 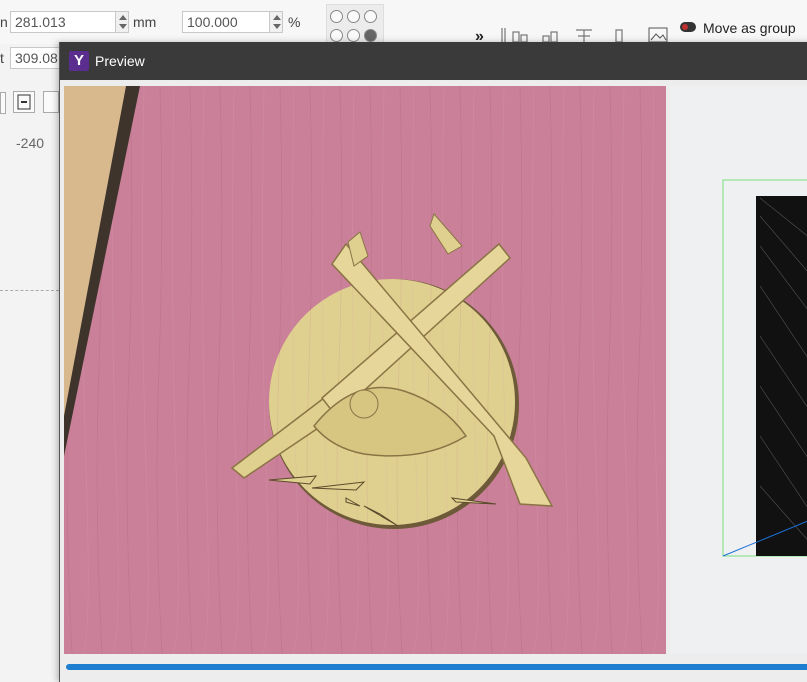 What do you see at coordinates (63, 22) in the screenshot?
I see `width-field: 281.013` at bounding box center [63, 22].